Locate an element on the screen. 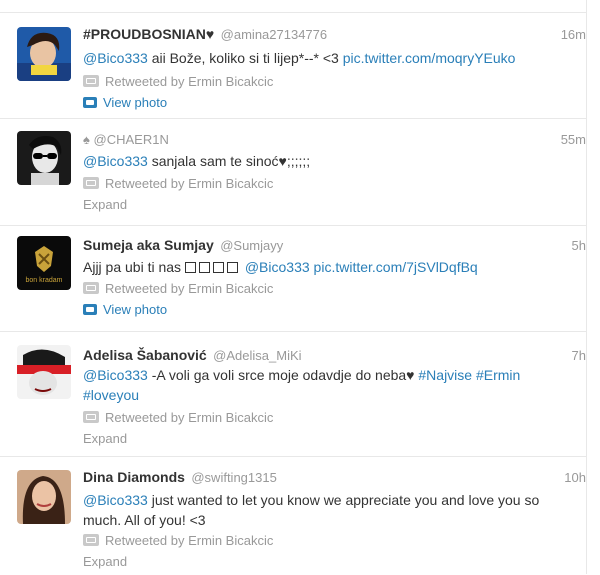 The width and height of the screenshot is (600, 575). pic-link: pic.twitter.com/7jSVlDqfBq is located at coordinates (396, 267).